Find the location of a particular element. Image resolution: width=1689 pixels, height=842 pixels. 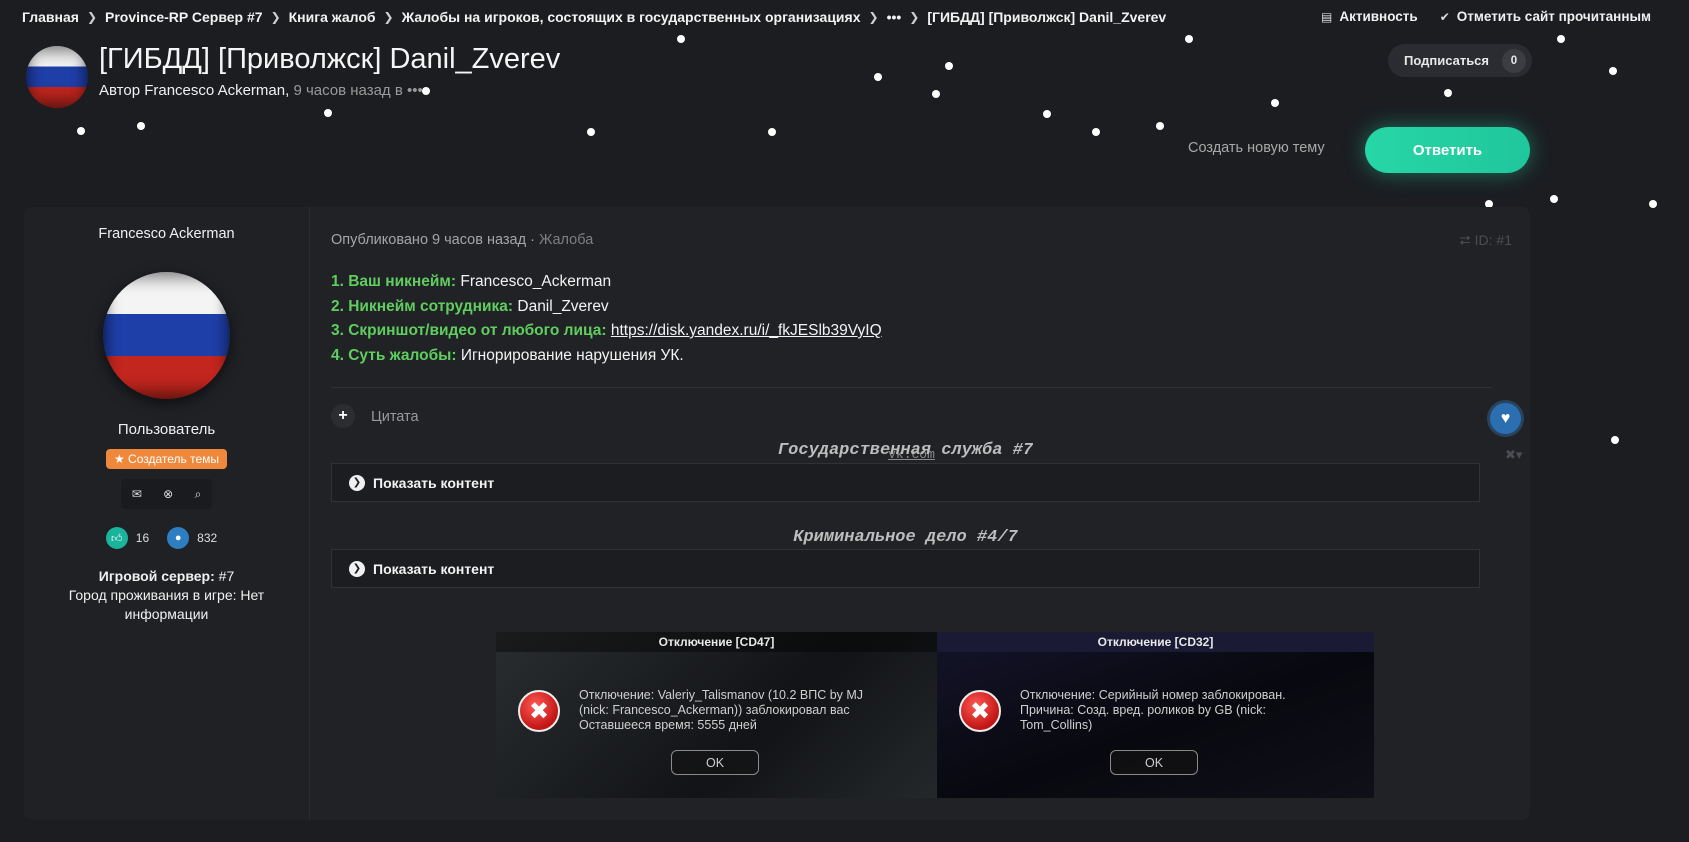

byline-prefix: Автор is located at coordinates (120, 90).